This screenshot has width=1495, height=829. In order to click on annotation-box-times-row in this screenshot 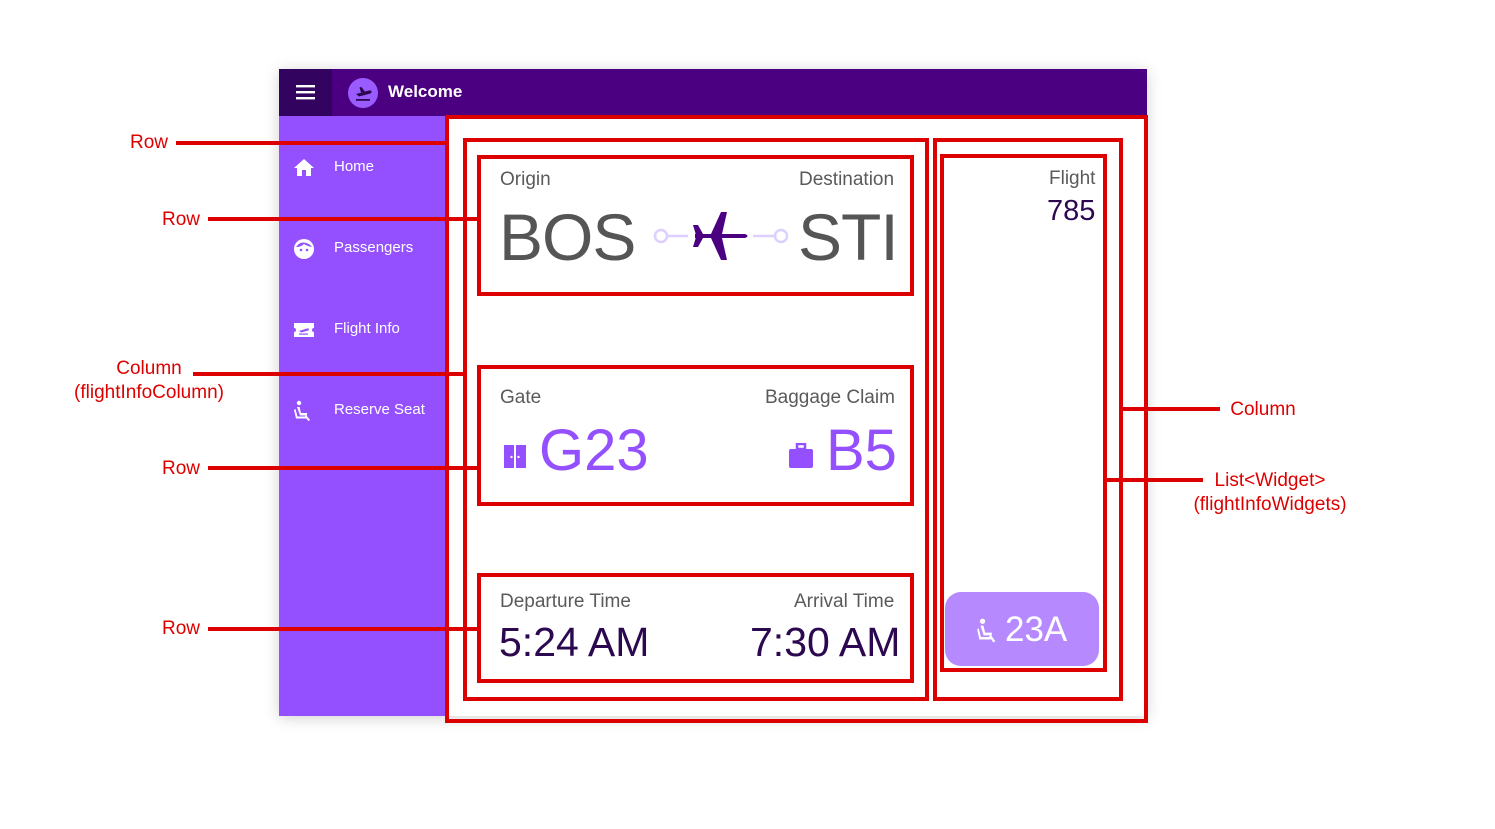, I will do `click(695, 628)`.